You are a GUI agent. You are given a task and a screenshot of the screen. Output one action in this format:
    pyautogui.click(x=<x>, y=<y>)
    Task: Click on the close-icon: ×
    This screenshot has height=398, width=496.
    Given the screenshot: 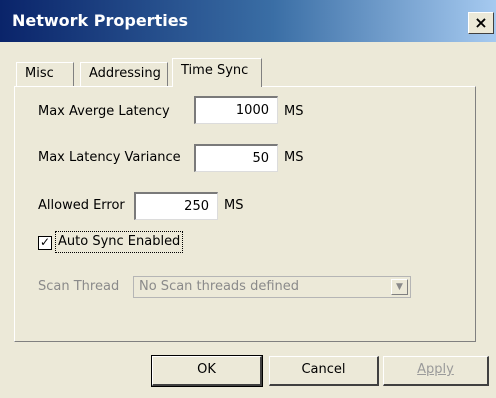 What is the action you would take?
    pyautogui.click(x=481, y=22)
    